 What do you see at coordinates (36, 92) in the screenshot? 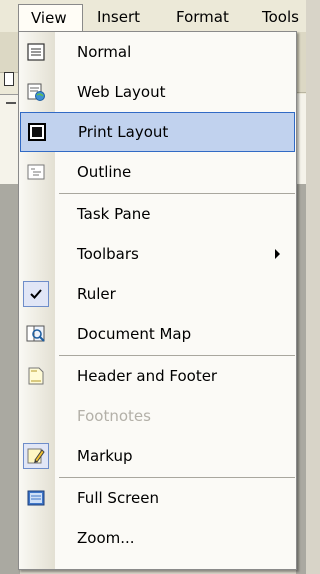
I see `web-layout-icon` at bounding box center [36, 92].